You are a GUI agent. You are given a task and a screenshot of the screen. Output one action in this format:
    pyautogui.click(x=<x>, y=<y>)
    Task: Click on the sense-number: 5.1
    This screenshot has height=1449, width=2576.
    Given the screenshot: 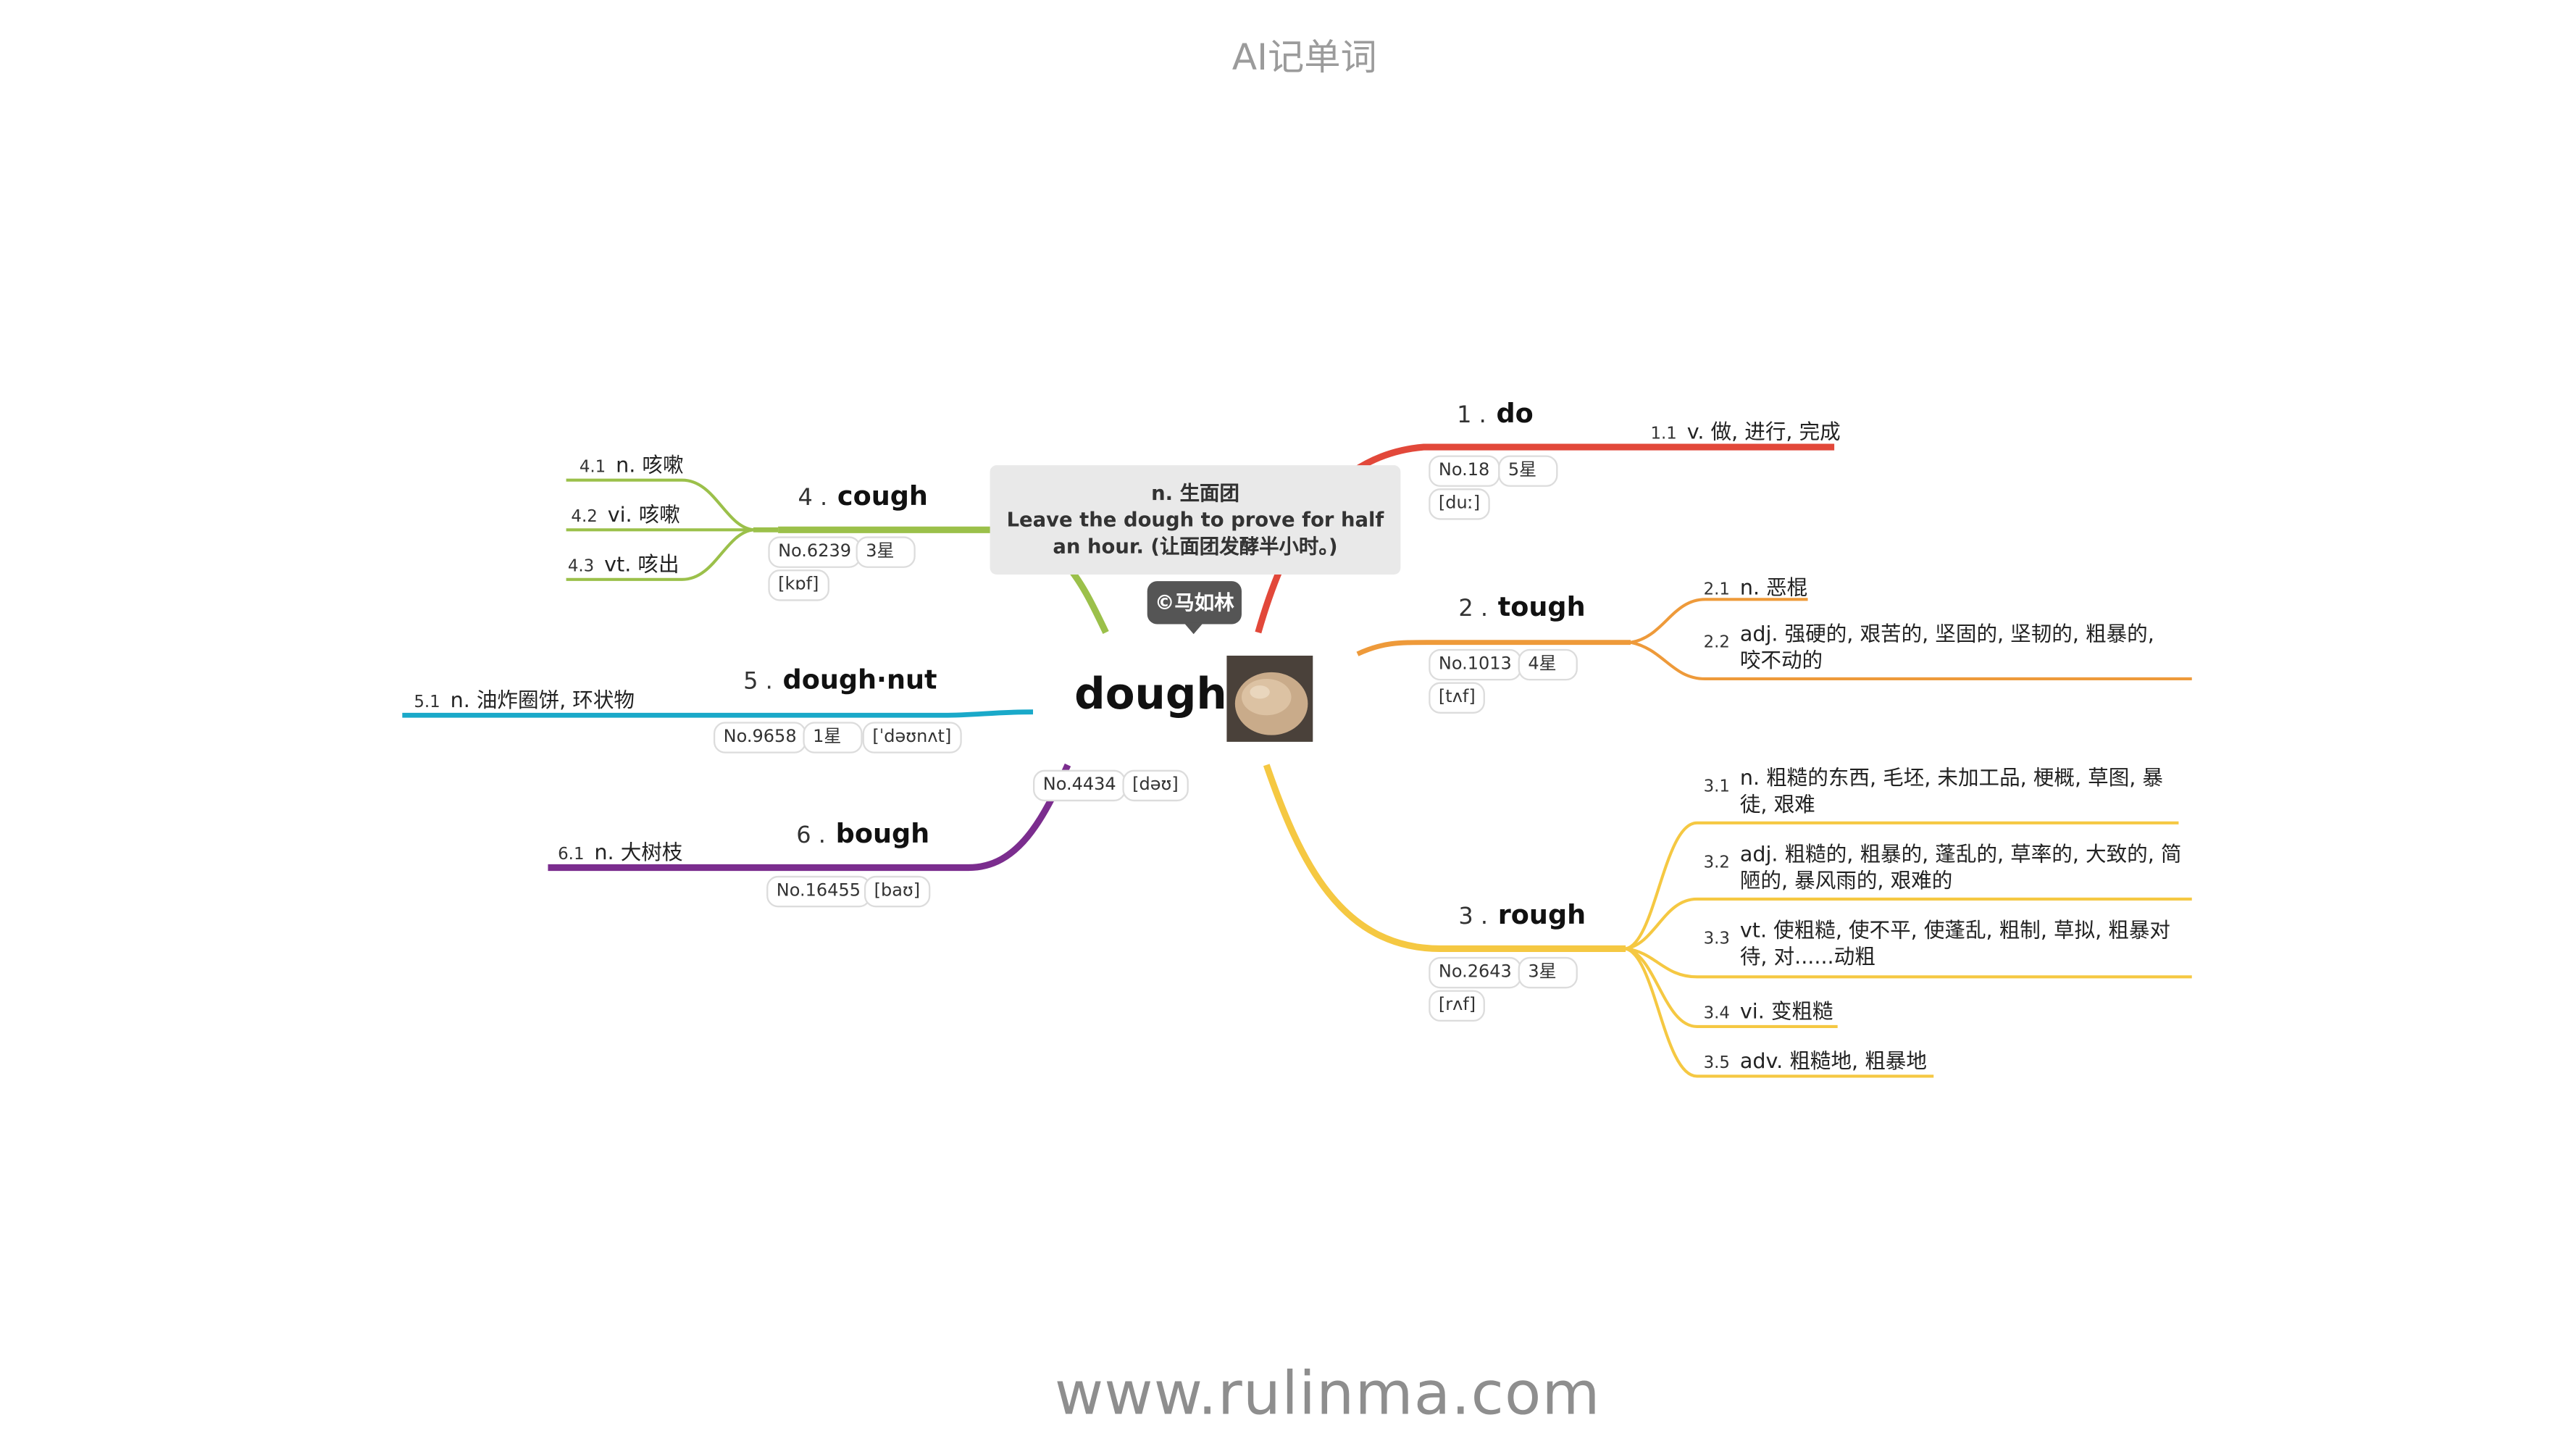 What is the action you would take?
    pyautogui.click(x=427, y=702)
    